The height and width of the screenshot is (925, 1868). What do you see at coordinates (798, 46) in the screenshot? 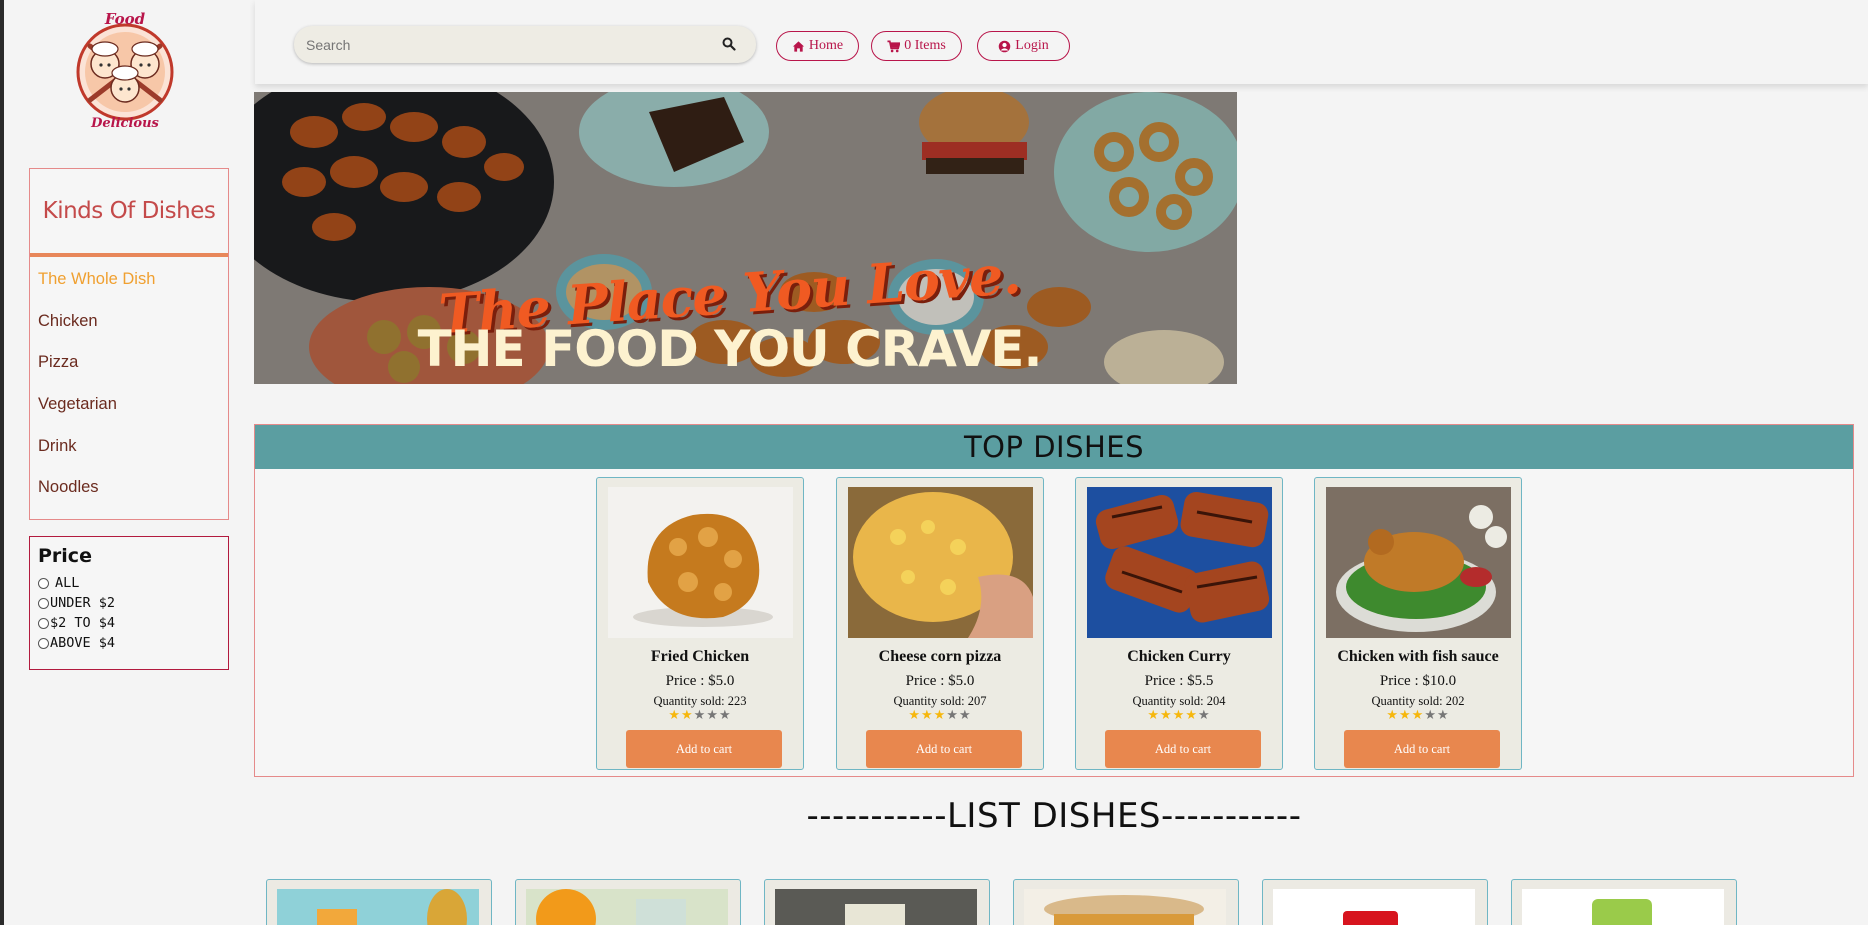
I see `home-icon` at bounding box center [798, 46].